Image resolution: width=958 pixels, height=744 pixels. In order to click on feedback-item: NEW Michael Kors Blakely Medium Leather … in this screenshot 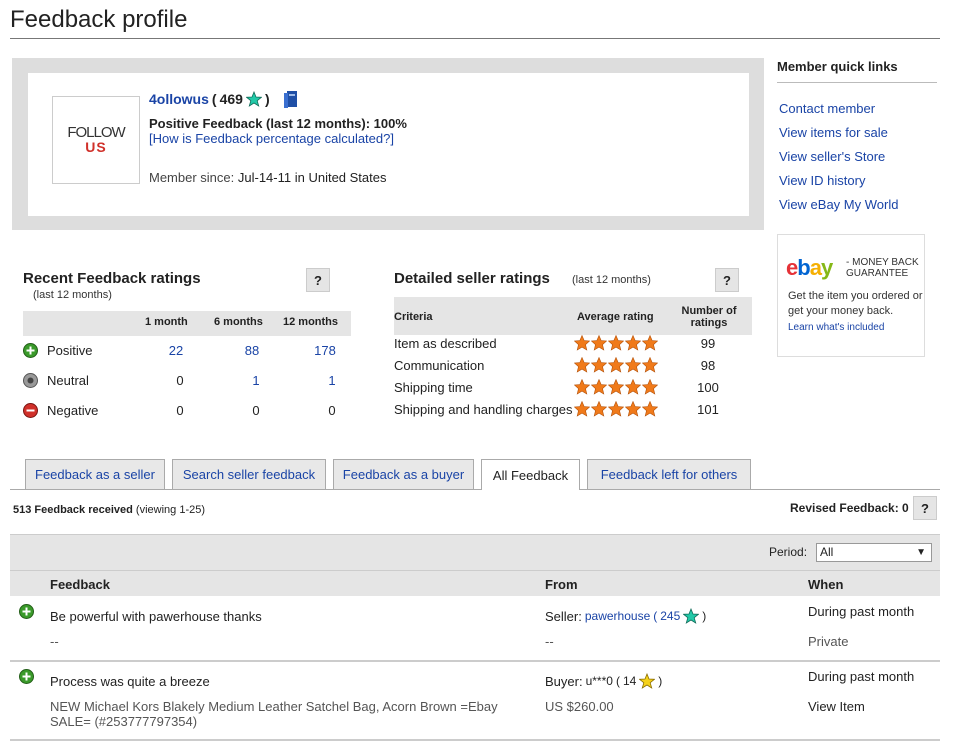, I will do `click(274, 714)`.